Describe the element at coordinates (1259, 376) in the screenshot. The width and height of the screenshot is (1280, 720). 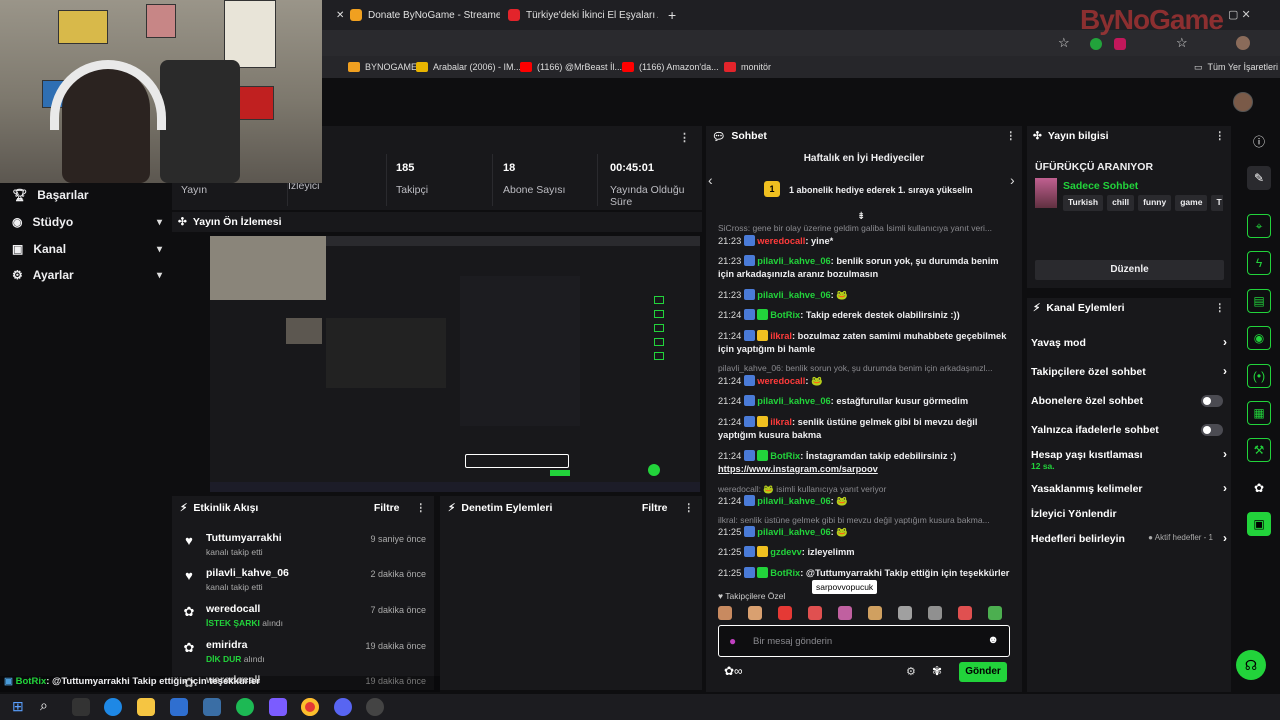
I see `broadcast-icon: (•)` at that location.